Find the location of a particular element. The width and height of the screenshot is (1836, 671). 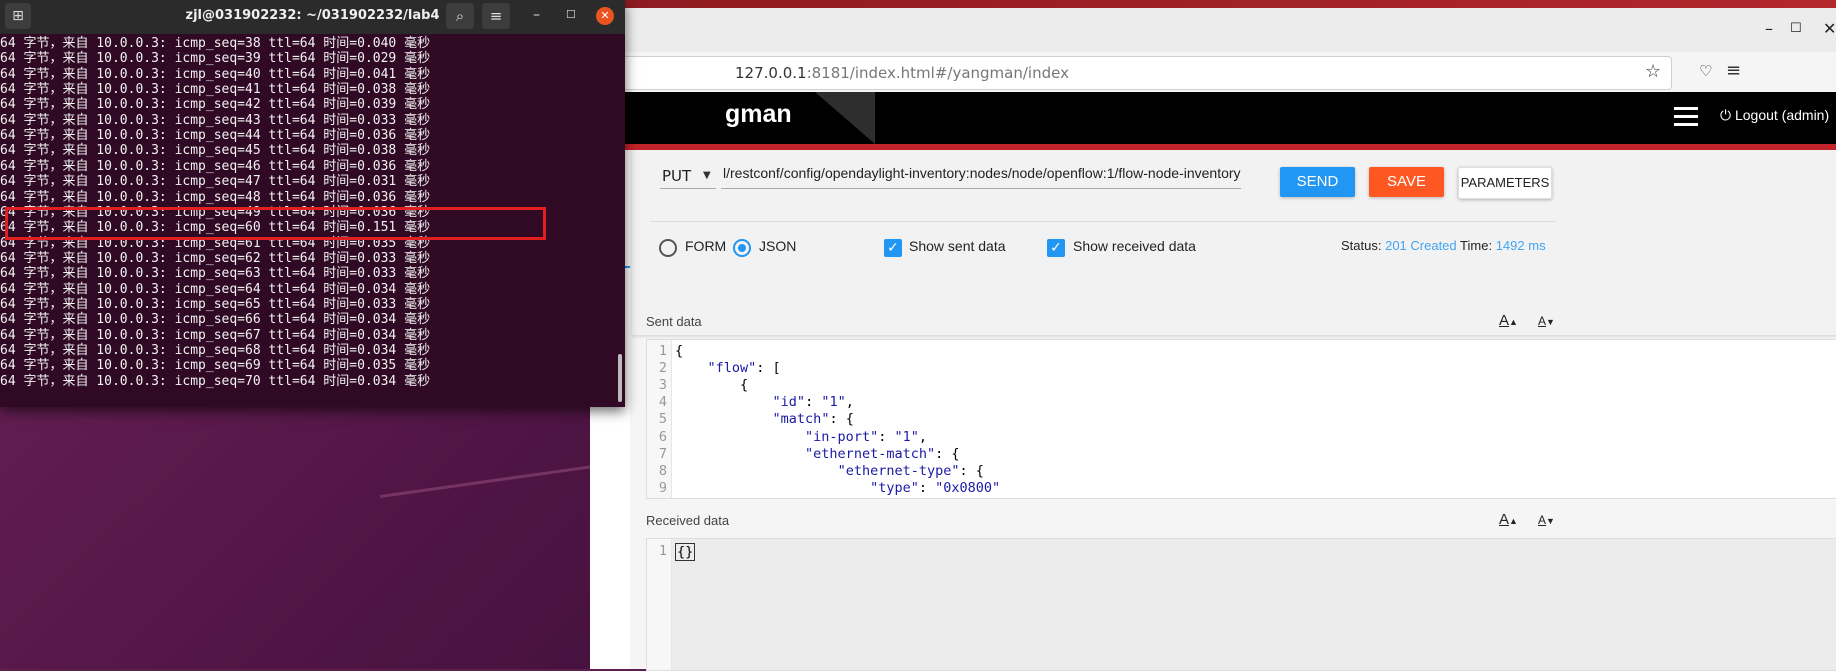

line-number: 8 is located at coordinates (662, 470).